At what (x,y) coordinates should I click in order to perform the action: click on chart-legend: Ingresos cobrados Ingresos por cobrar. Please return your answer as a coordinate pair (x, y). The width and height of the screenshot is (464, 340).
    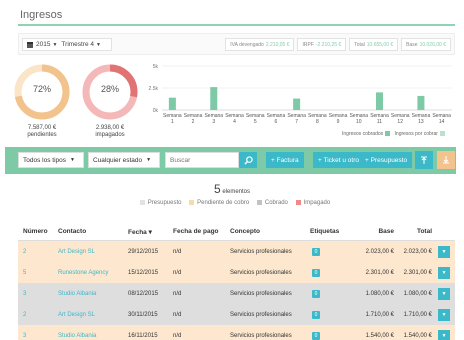
    Looking at the image, I should click on (395, 134).